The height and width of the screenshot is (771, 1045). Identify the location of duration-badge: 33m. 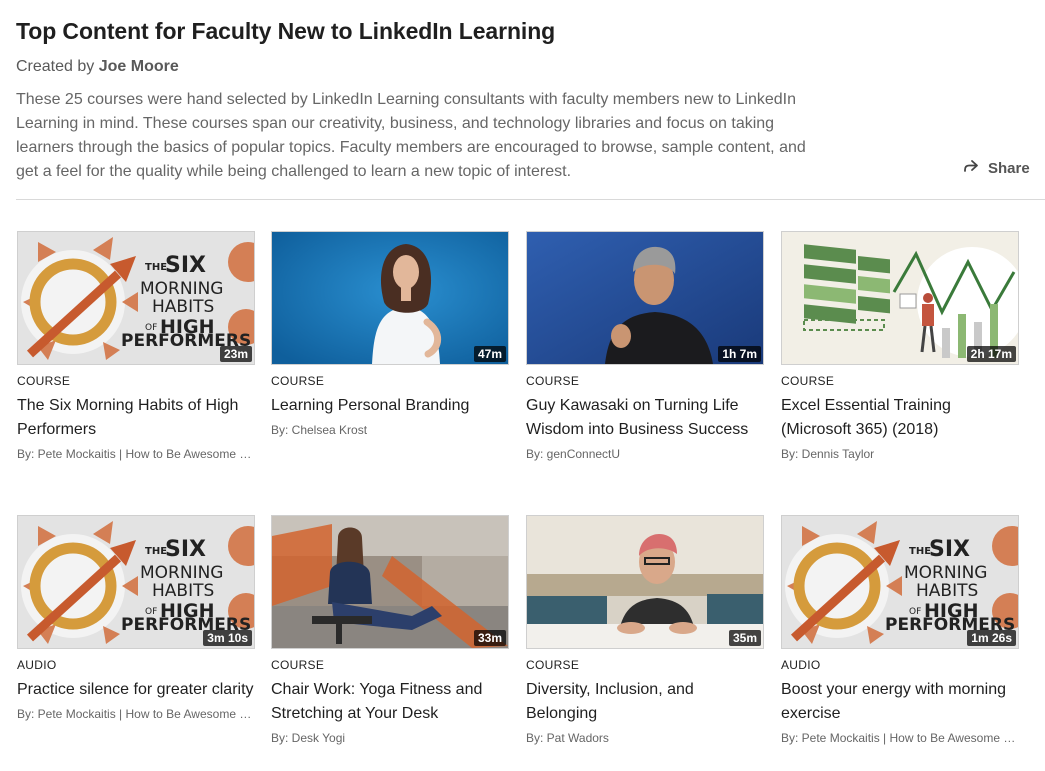
(489, 638).